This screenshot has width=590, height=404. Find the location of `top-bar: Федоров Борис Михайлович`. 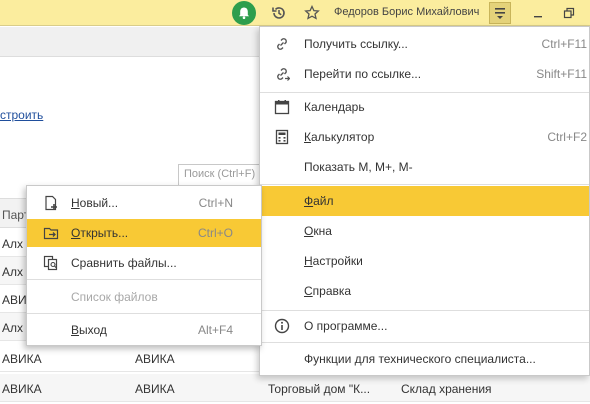

top-bar: Федоров Борис Михайлович is located at coordinates (295, 13).